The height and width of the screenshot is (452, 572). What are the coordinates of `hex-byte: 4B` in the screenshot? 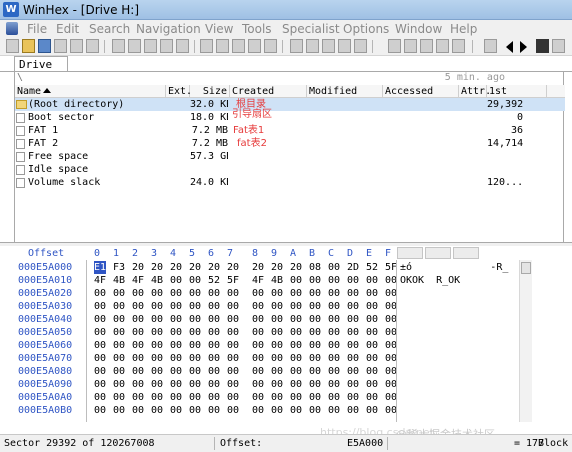 It's located at (119, 280).